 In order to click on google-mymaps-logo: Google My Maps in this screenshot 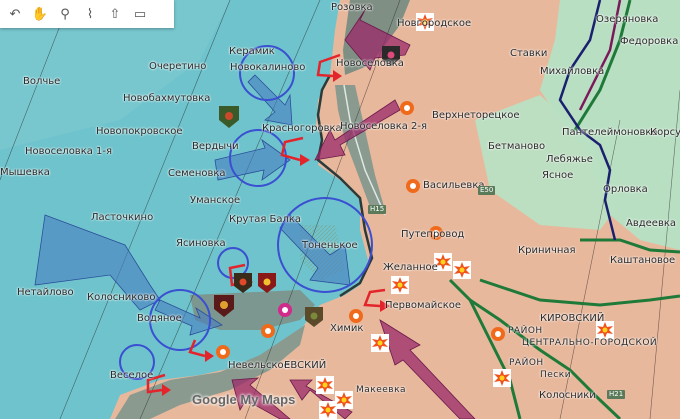, I will do `click(244, 399)`.